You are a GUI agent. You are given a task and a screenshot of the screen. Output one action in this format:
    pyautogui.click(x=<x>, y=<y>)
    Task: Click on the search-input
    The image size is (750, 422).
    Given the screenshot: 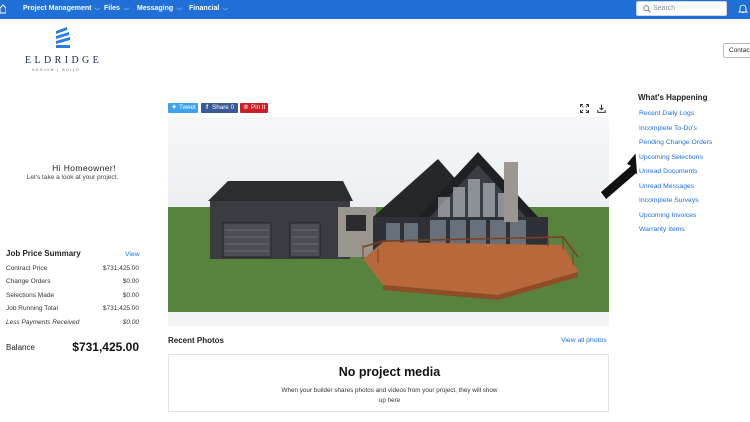 What is the action you would take?
    pyautogui.click(x=689, y=8)
    